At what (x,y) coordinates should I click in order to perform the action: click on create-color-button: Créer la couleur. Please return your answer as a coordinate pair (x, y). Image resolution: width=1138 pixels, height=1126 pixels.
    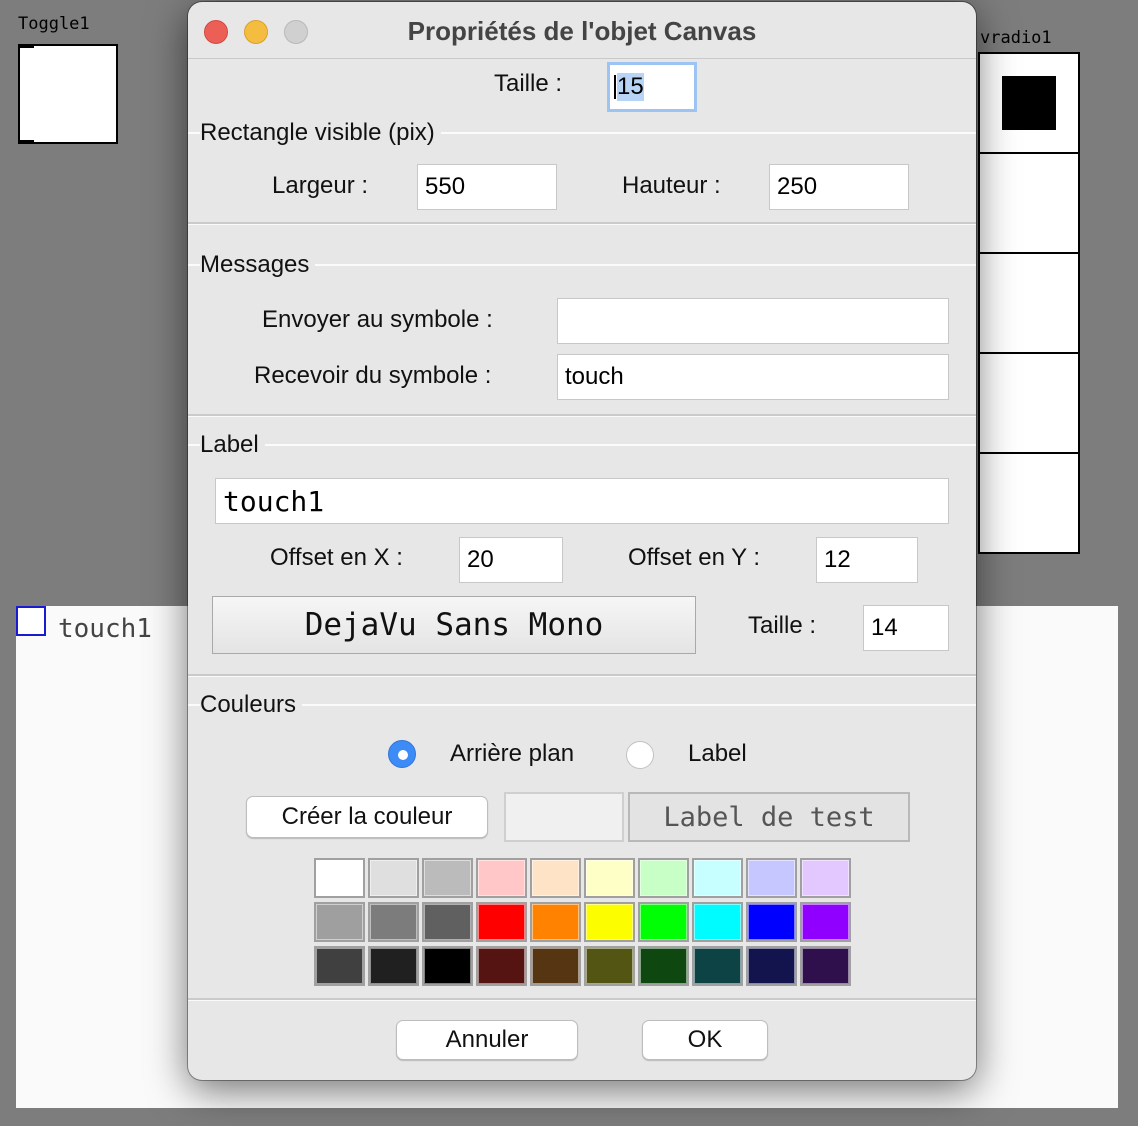
    Looking at the image, I should click on (367, 817).